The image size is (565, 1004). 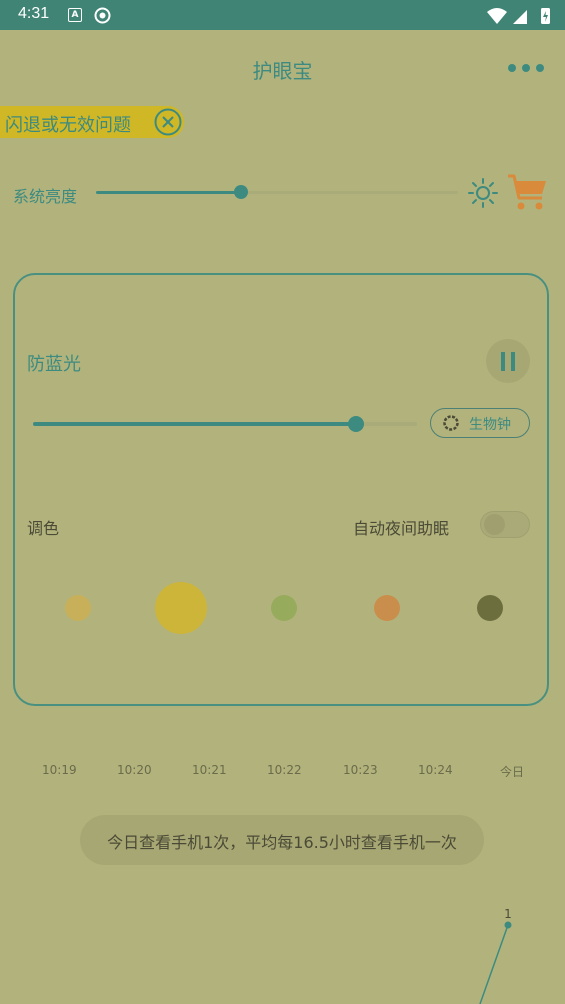 I want to click on sync-icon, so click(x=102, y=15).